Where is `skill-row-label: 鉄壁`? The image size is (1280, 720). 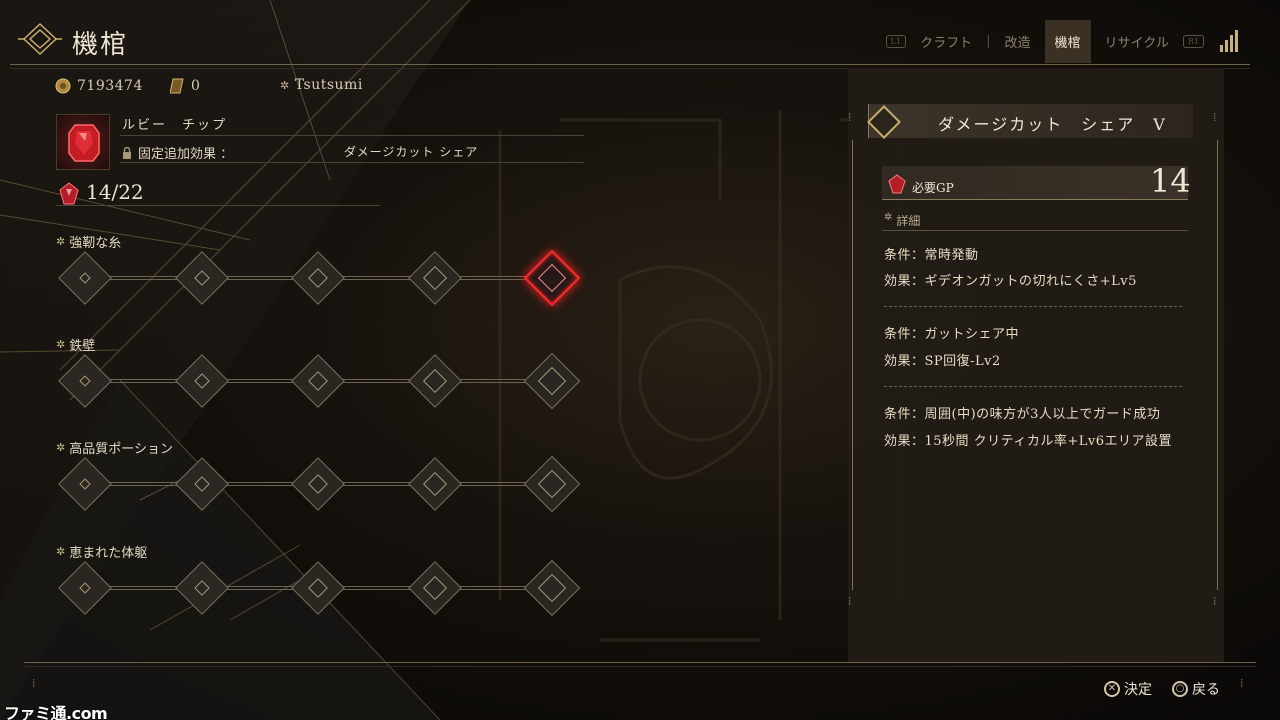
skill-row-label: 鉄壁 is located at coordinates (82, 346).